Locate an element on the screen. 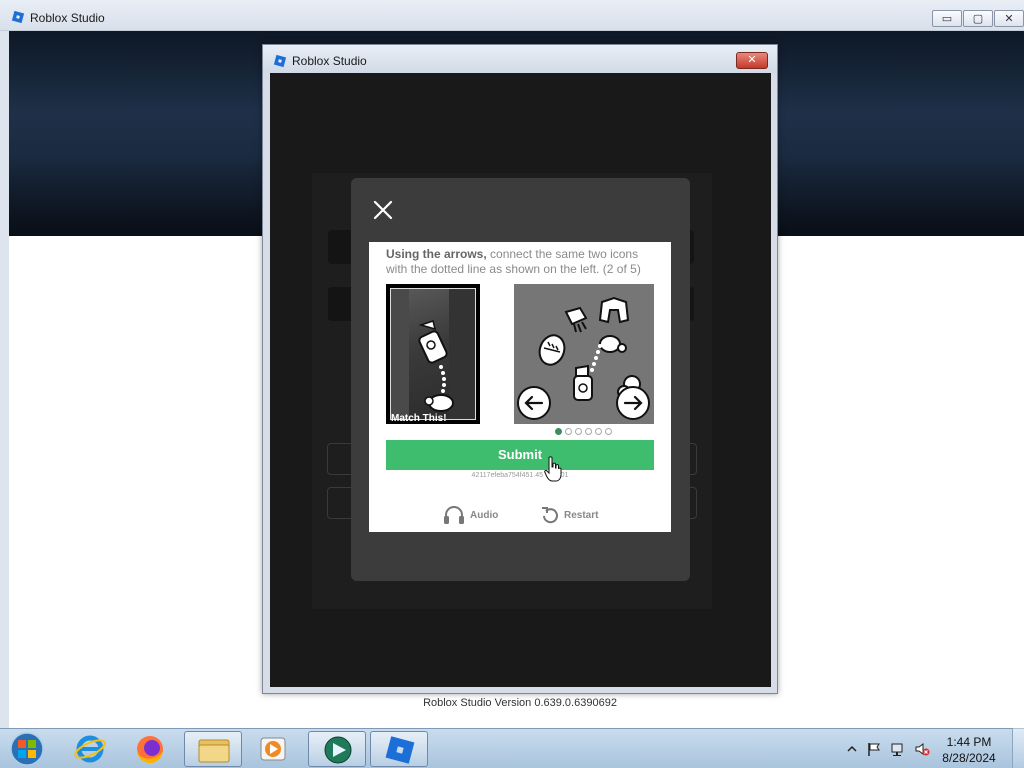 This screenshot has width=1024, height=768. audio-button: Audio is located at coordinates (473, 515).